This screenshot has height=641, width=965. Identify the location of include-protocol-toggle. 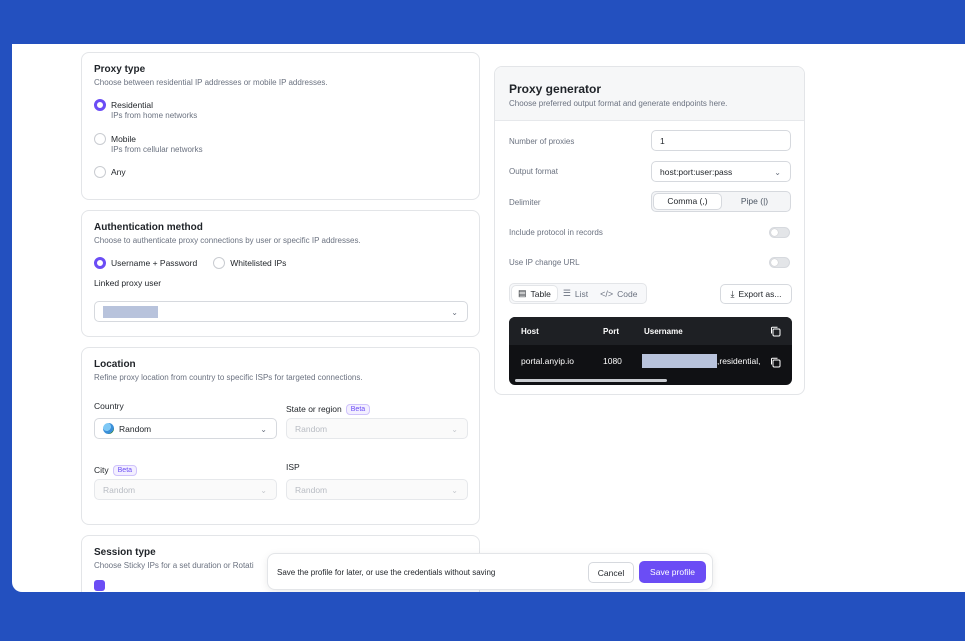
(779, 232).